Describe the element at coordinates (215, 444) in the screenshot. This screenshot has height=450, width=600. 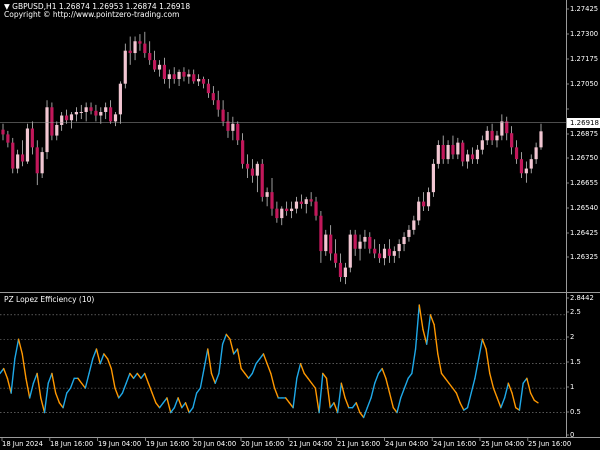
I see `time-label: 20 Jun 04:00` at that location.